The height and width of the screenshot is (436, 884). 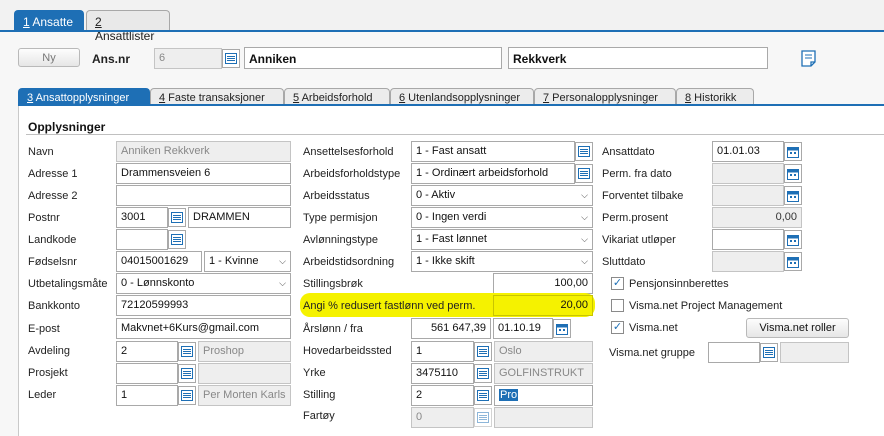 What do you see at coordinates (748, 173) in the screenshot?
I see `permfradato-field` at bounding box center [748, 173].